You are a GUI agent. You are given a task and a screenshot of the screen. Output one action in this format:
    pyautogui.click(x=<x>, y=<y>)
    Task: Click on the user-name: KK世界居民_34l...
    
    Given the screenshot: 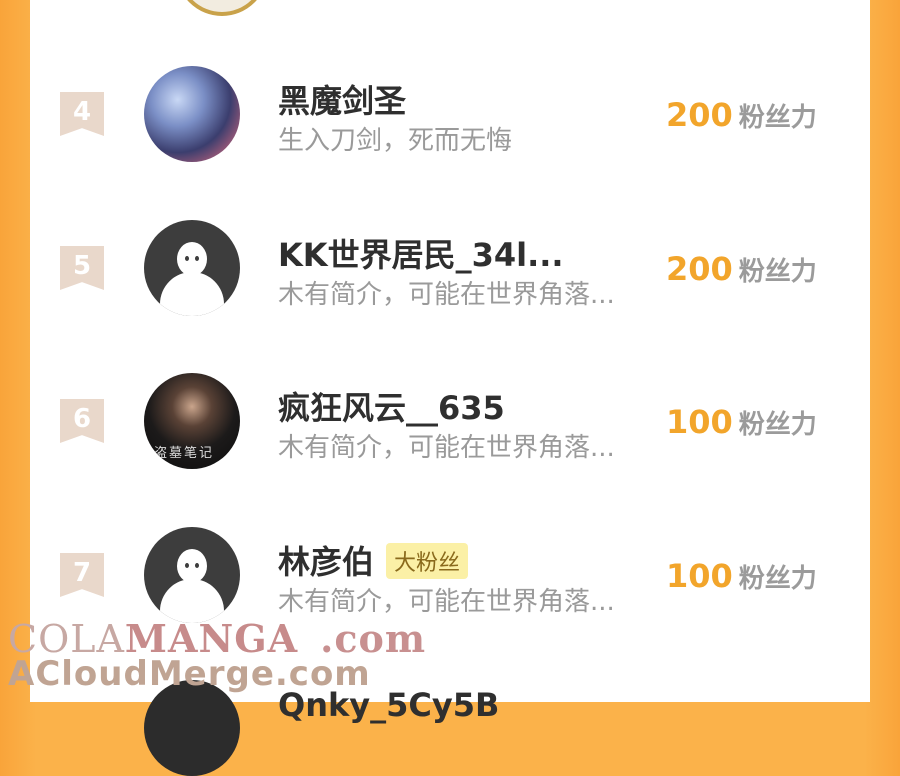 What is the action you would take?
    pyautogui.click(x=421, y=253)
    